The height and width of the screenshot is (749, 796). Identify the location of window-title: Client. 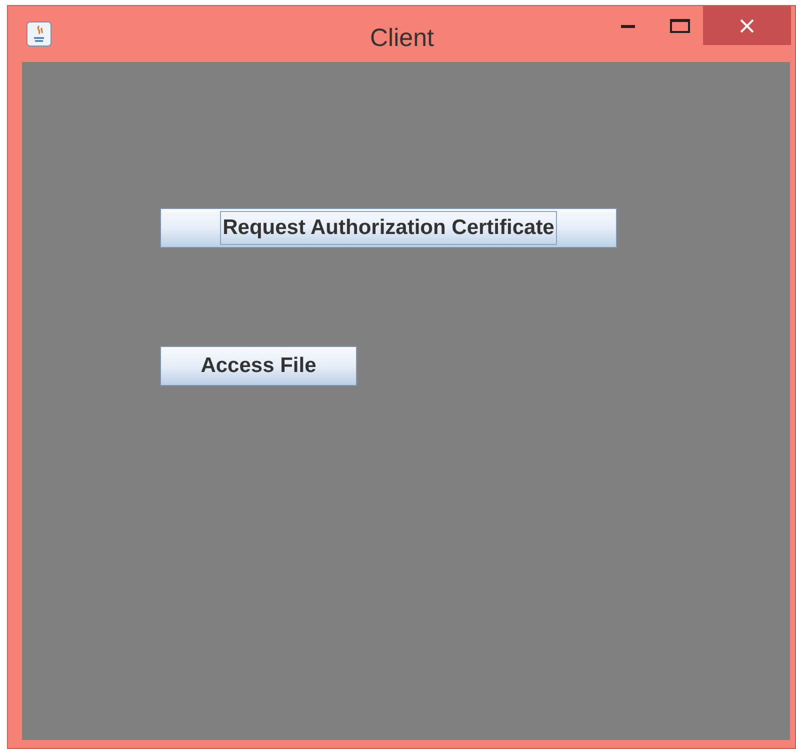
(402, 38).